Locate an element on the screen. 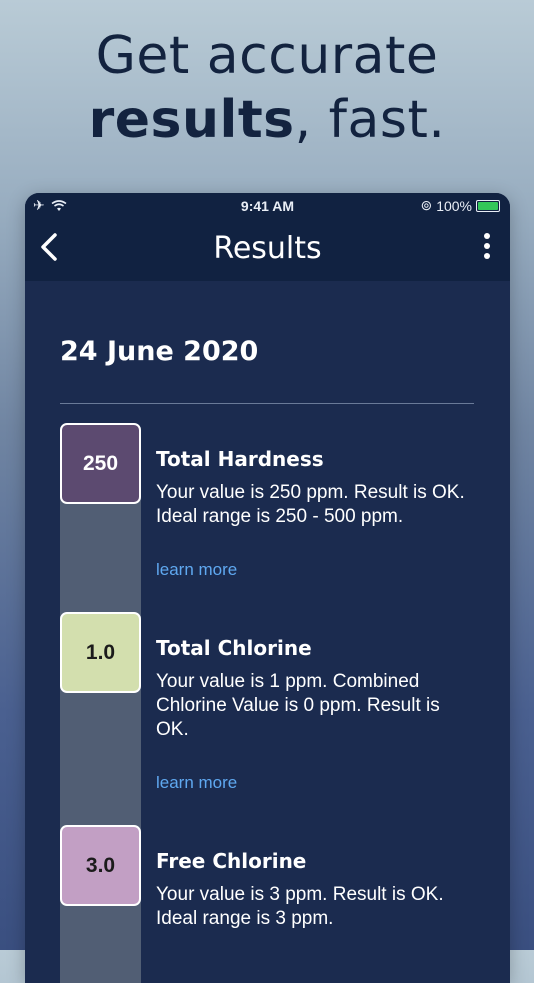  status-right: ⊚ 100% is located at coordinates (460, 205).